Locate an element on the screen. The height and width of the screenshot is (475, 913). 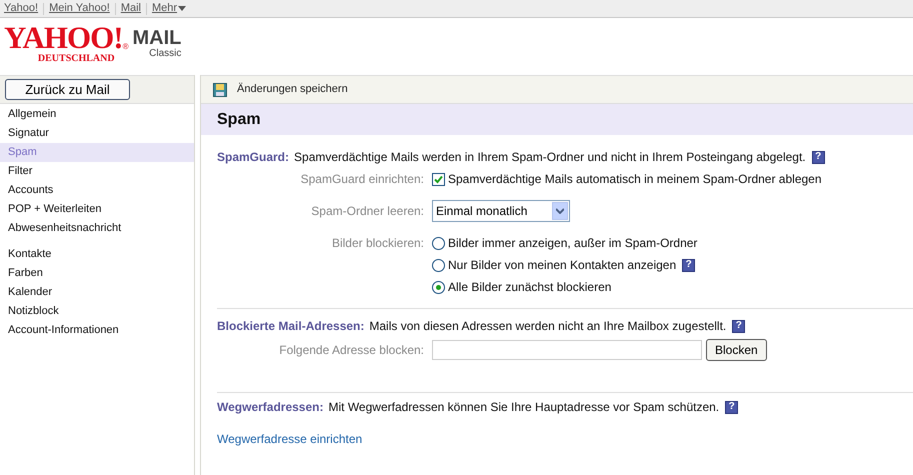
top-link: Yahoo! is located at coordinates (21, 8).